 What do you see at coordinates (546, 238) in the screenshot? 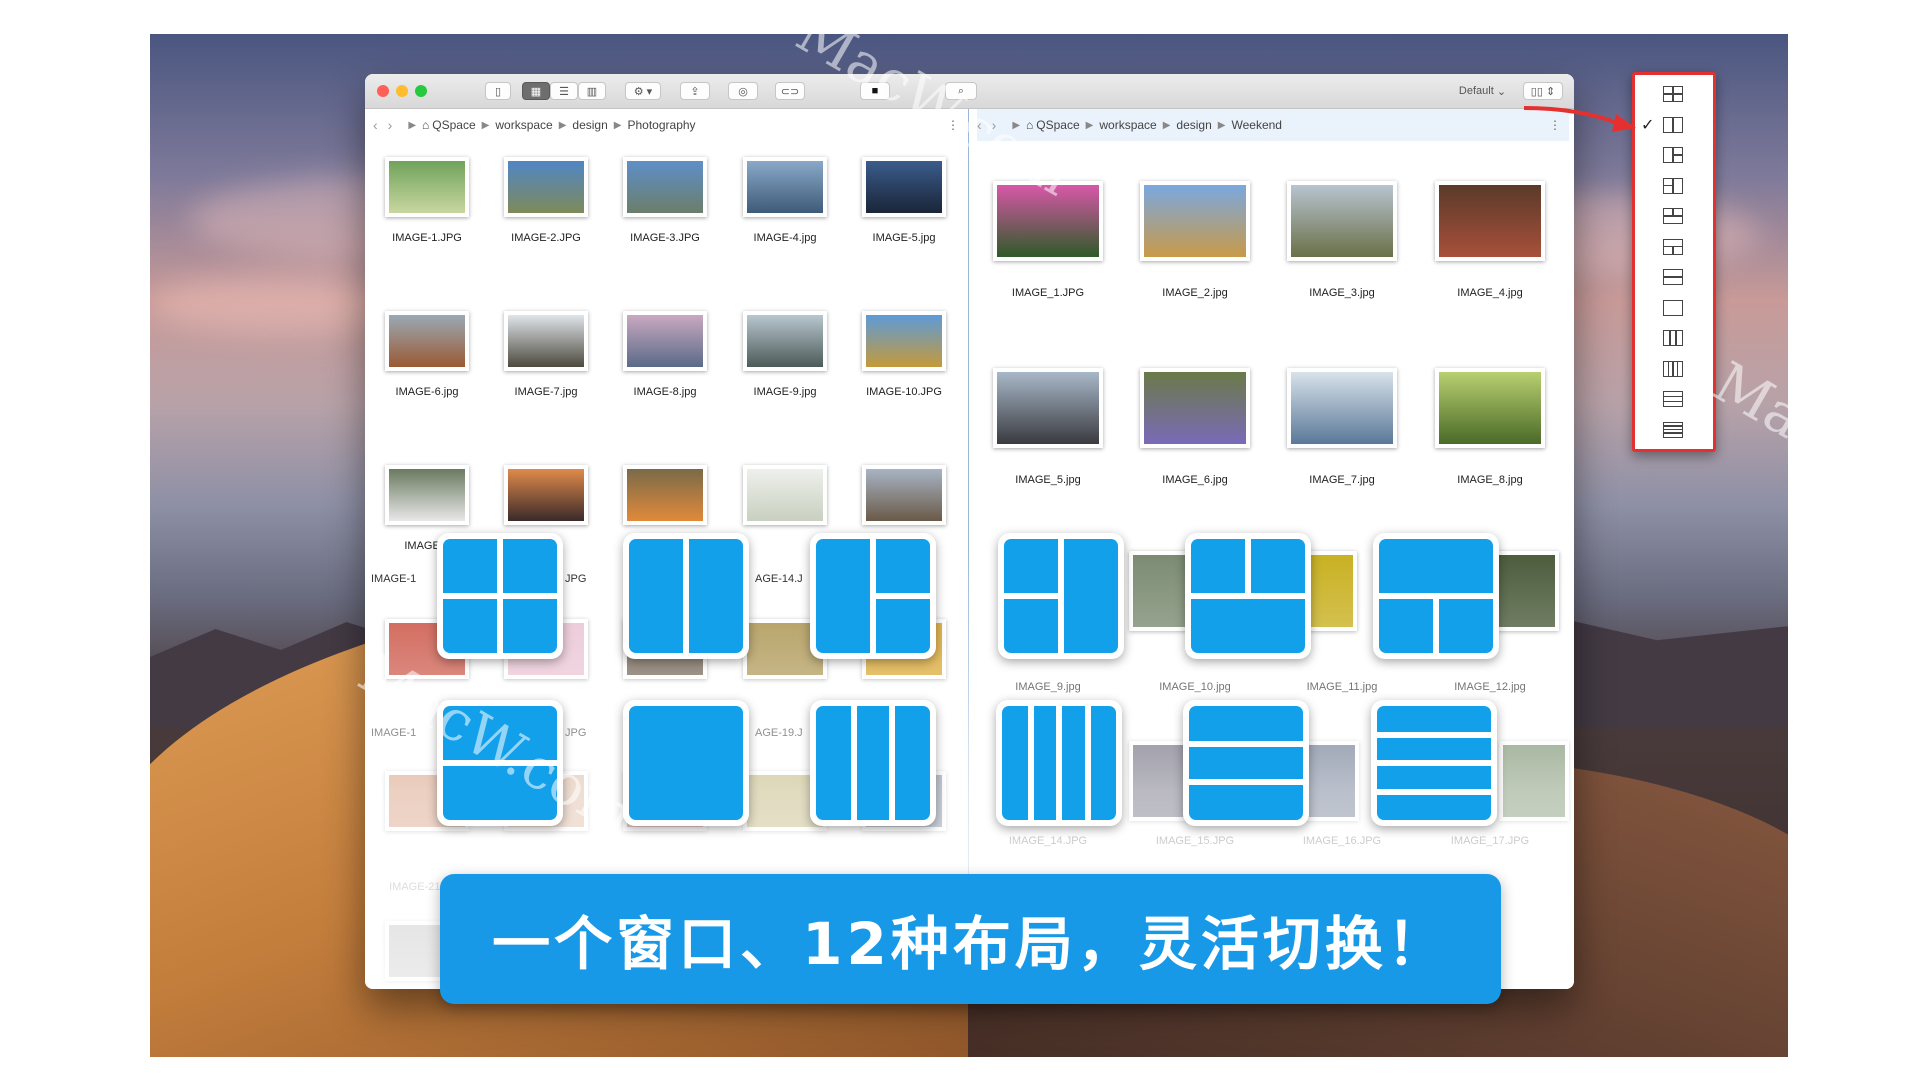
I see `file-name: IMAGE-2.JPG` at bounding box center [546, 238].